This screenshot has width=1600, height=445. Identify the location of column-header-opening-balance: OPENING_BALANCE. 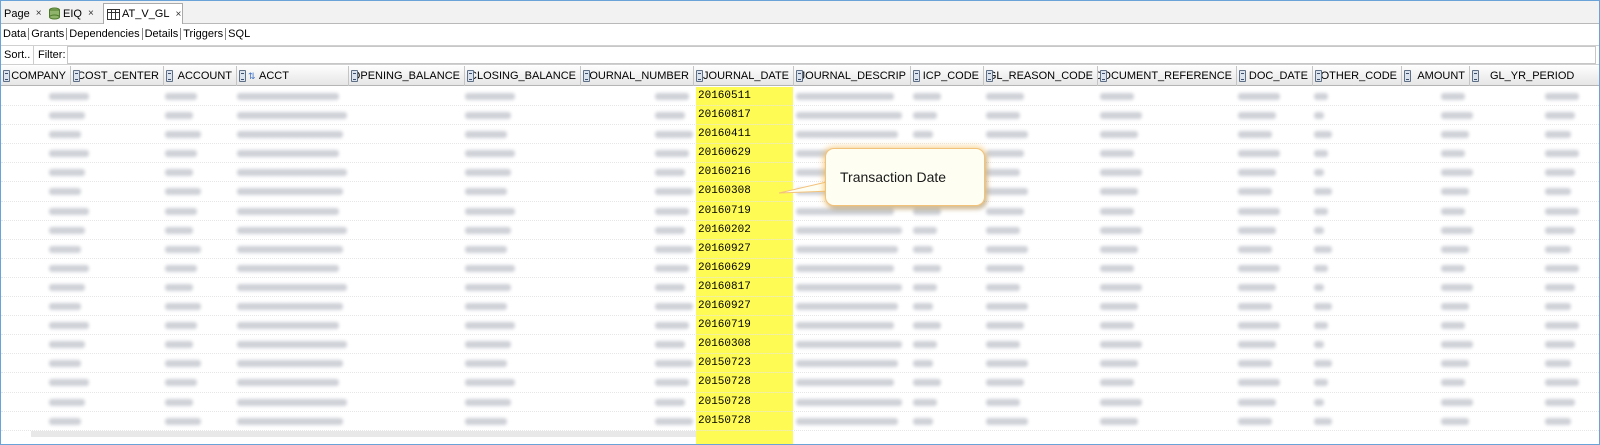
(407, 76).